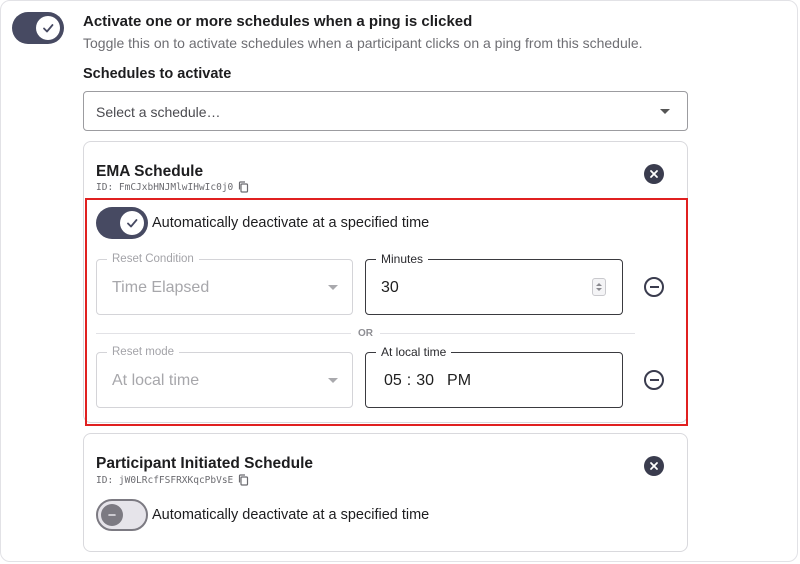  Describe the element at coordinates (165, 480) in the screenshot. I see `schedule-id-text: ID: jW0LRcfFSFRXKqcPbVsE` at that location.